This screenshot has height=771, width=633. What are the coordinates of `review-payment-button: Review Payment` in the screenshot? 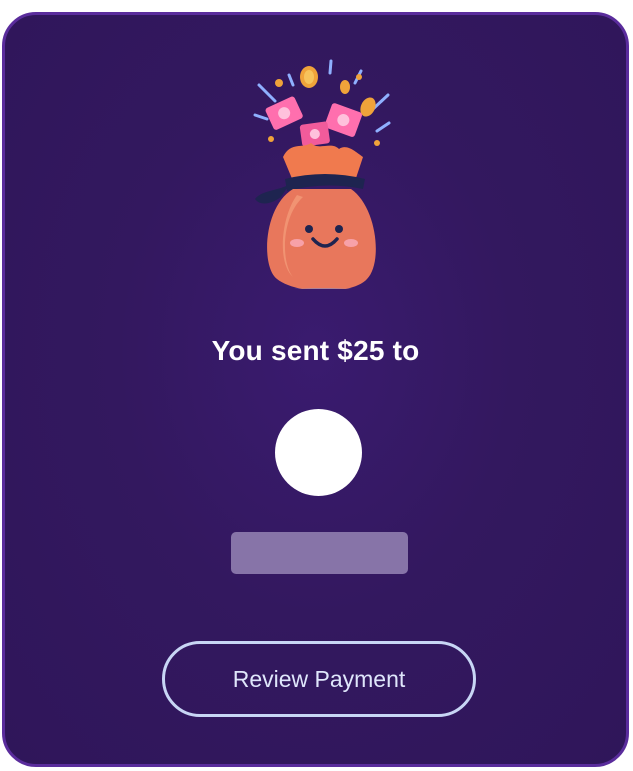 It's located at (319, 679).